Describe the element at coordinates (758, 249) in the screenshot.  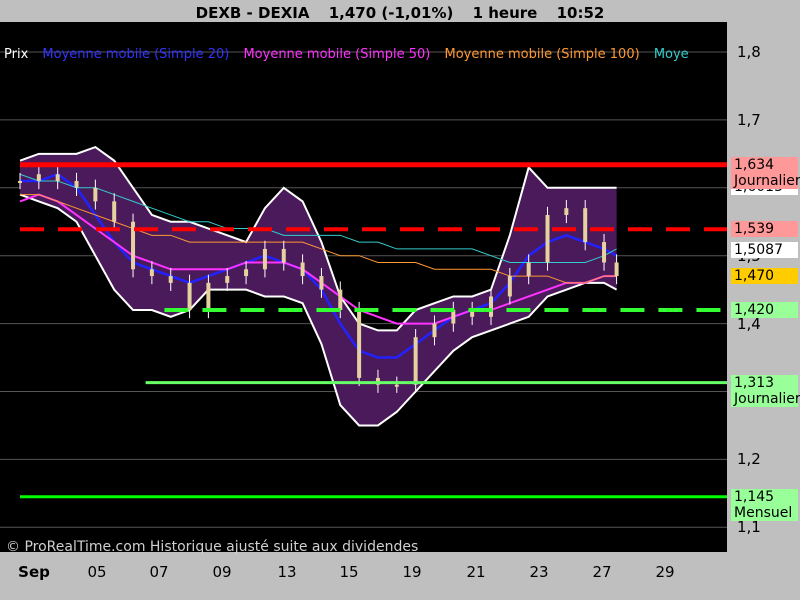
I see `price-tag-value: 1,5087` at that location.